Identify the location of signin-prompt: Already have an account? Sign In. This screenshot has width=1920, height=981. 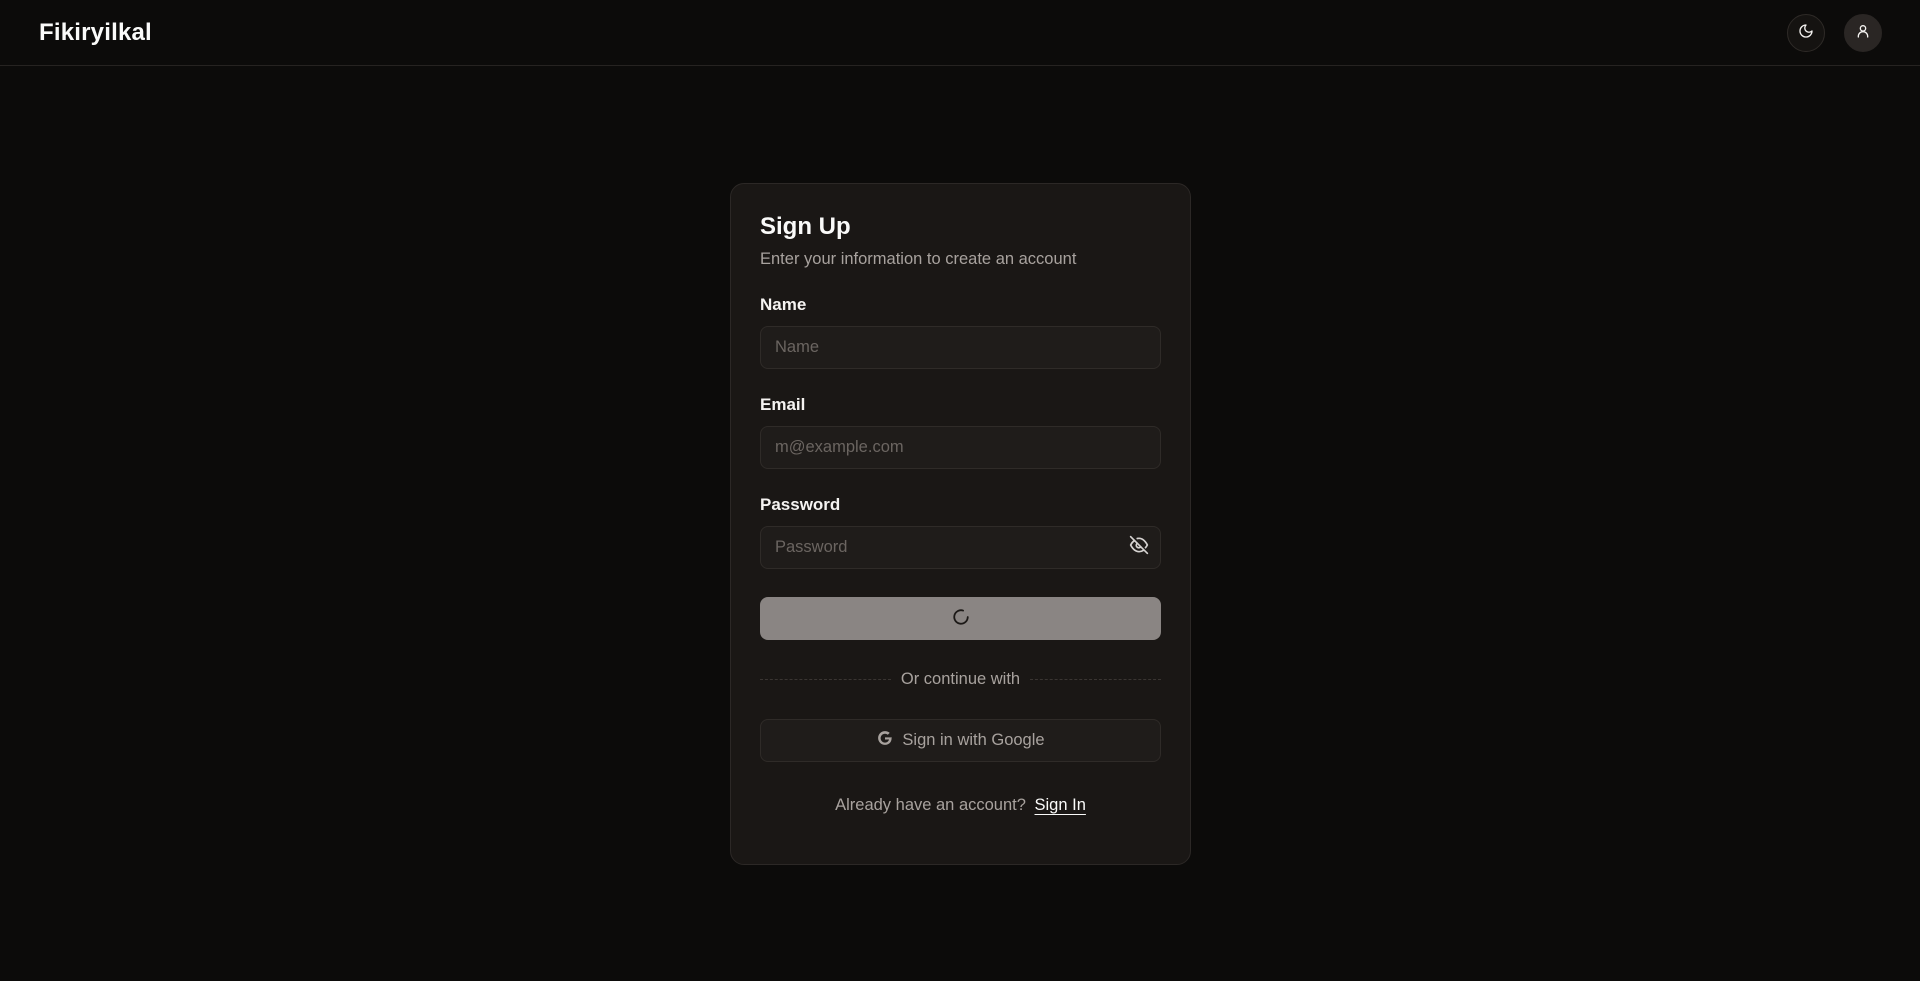
(960, 805).